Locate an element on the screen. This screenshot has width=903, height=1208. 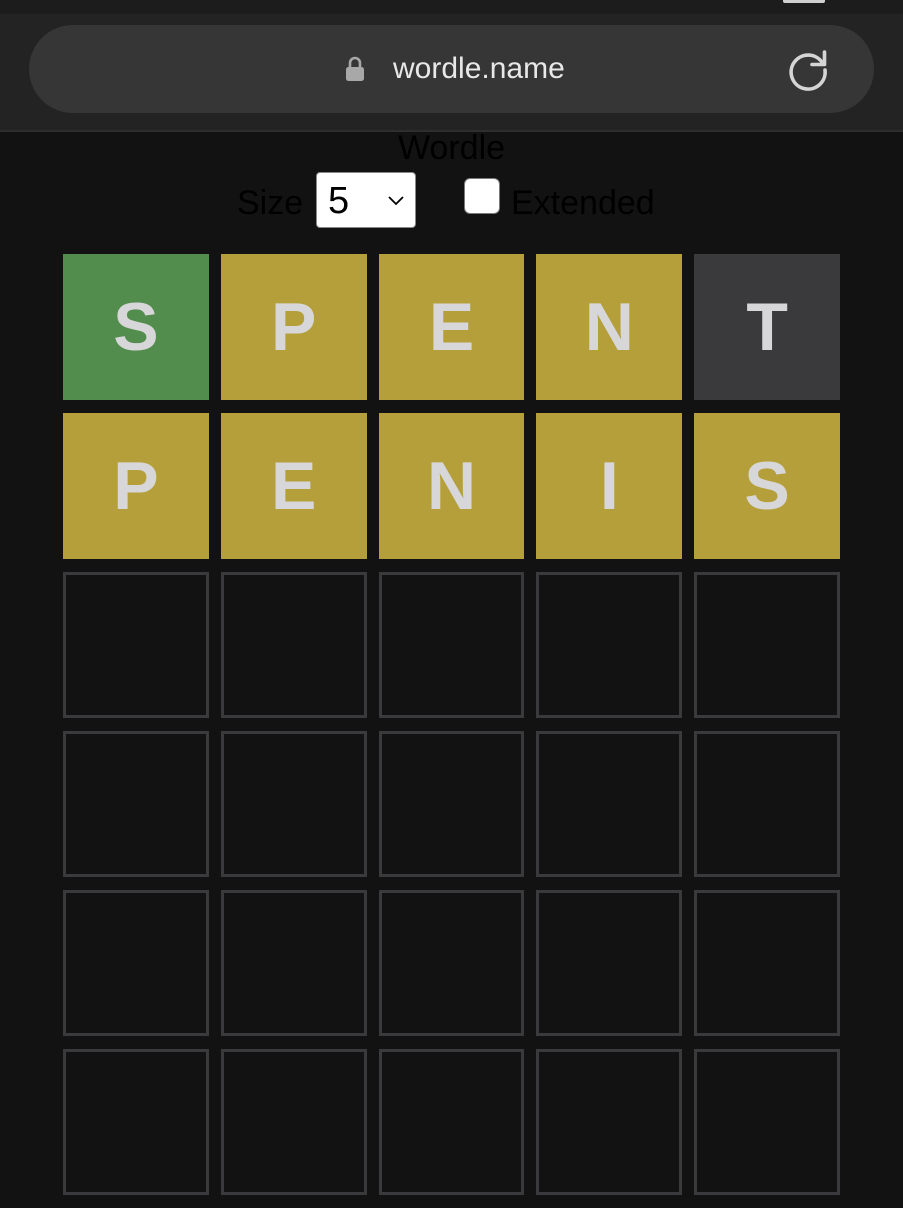
tile-present: I is located at coordinates (609, 486).